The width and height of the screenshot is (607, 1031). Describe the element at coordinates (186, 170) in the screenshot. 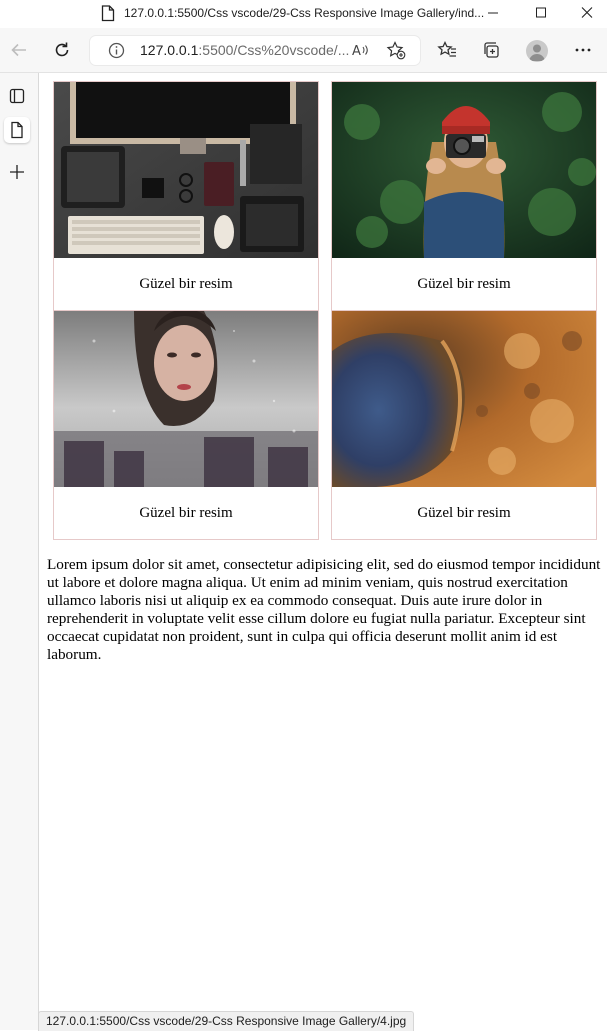

I see `gallery-image-desk` at that location.